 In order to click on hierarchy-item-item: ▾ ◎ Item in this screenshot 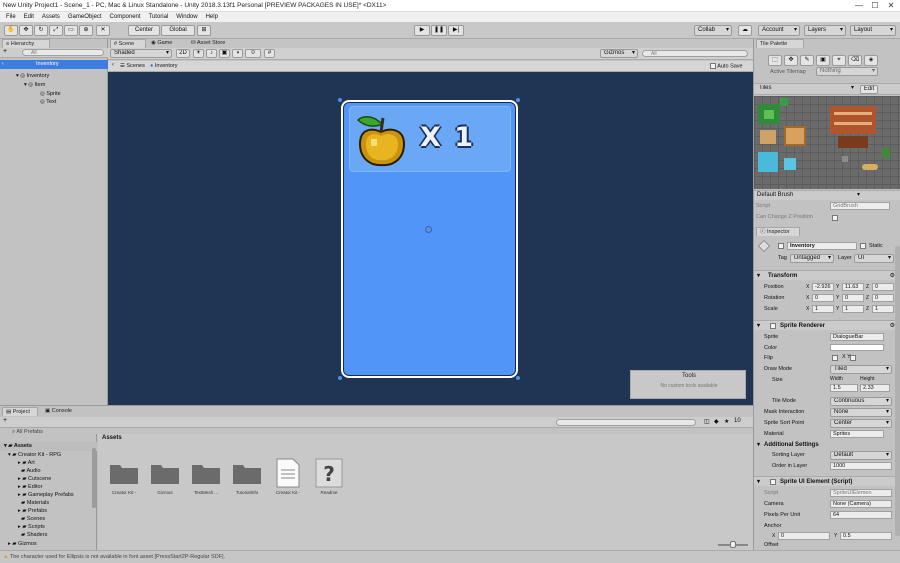, I will do `click(34, 85)`.